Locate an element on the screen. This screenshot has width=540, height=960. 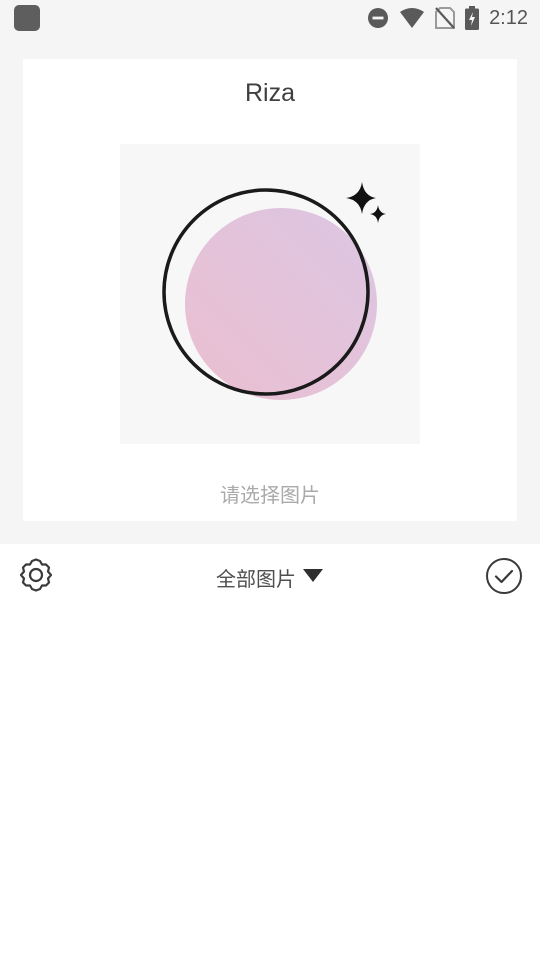
gear-icon is located at coordinates (36, 577).